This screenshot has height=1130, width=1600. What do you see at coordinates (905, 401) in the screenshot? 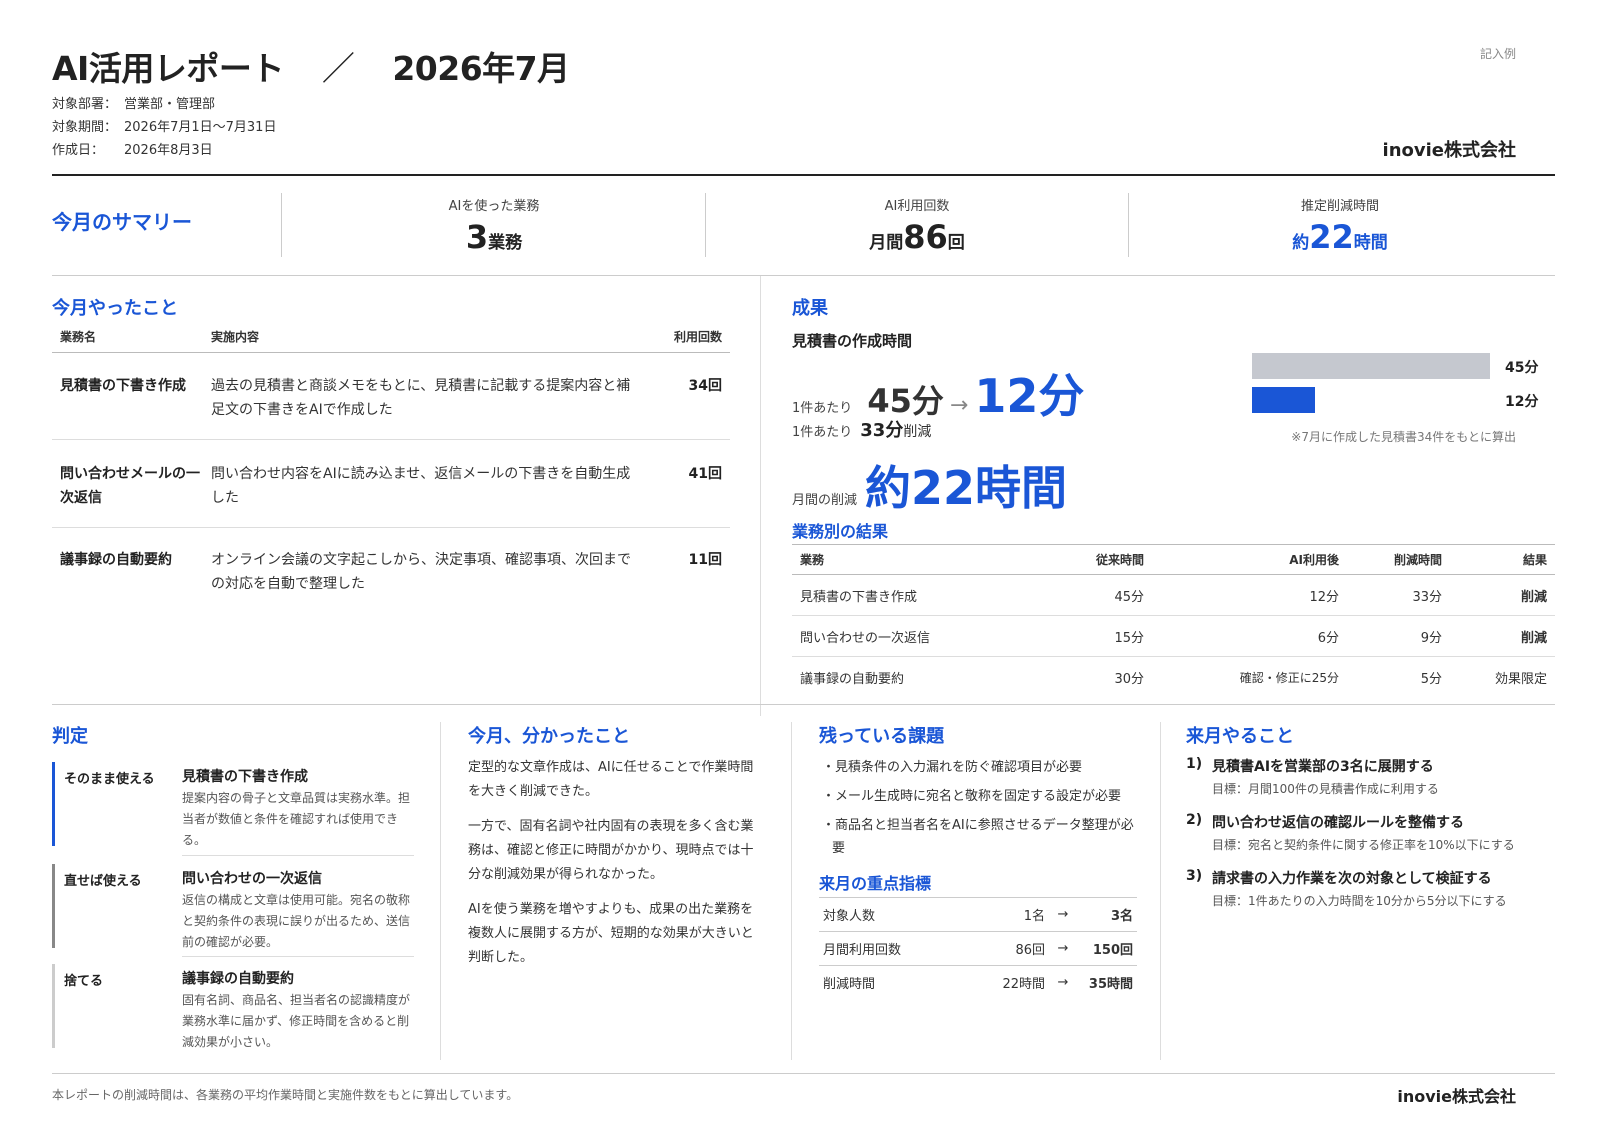
I see `before-value: 45分` at bounding box center [905, 401].